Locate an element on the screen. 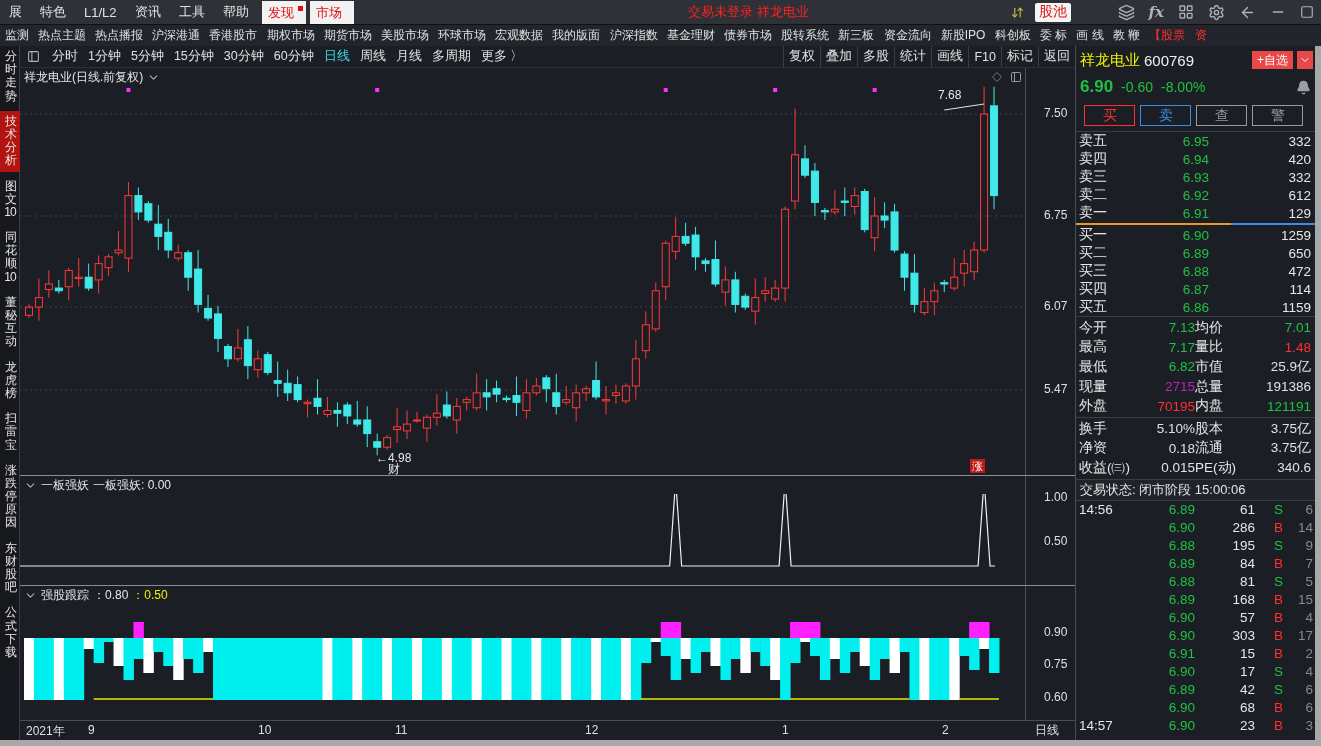 The image size is (1321, 746). period-tab: 周线 is located at coordinates (372, 56).